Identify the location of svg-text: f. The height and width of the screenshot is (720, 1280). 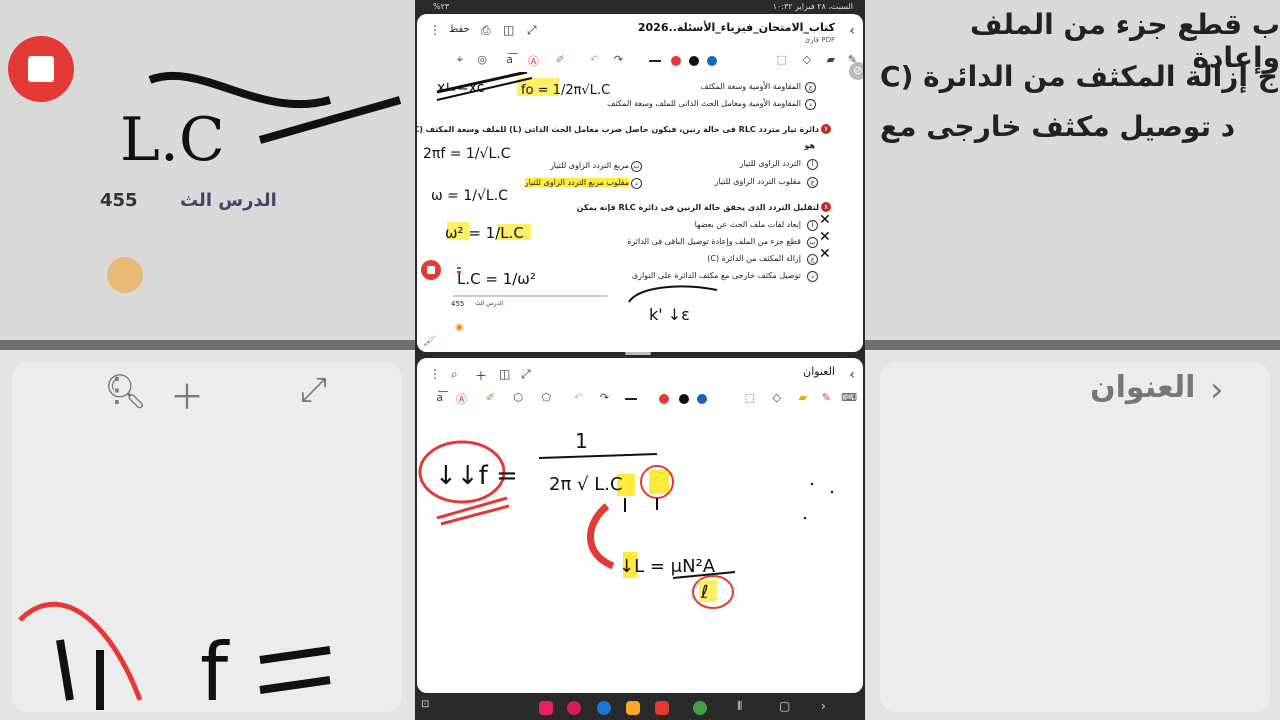
(215, 672).